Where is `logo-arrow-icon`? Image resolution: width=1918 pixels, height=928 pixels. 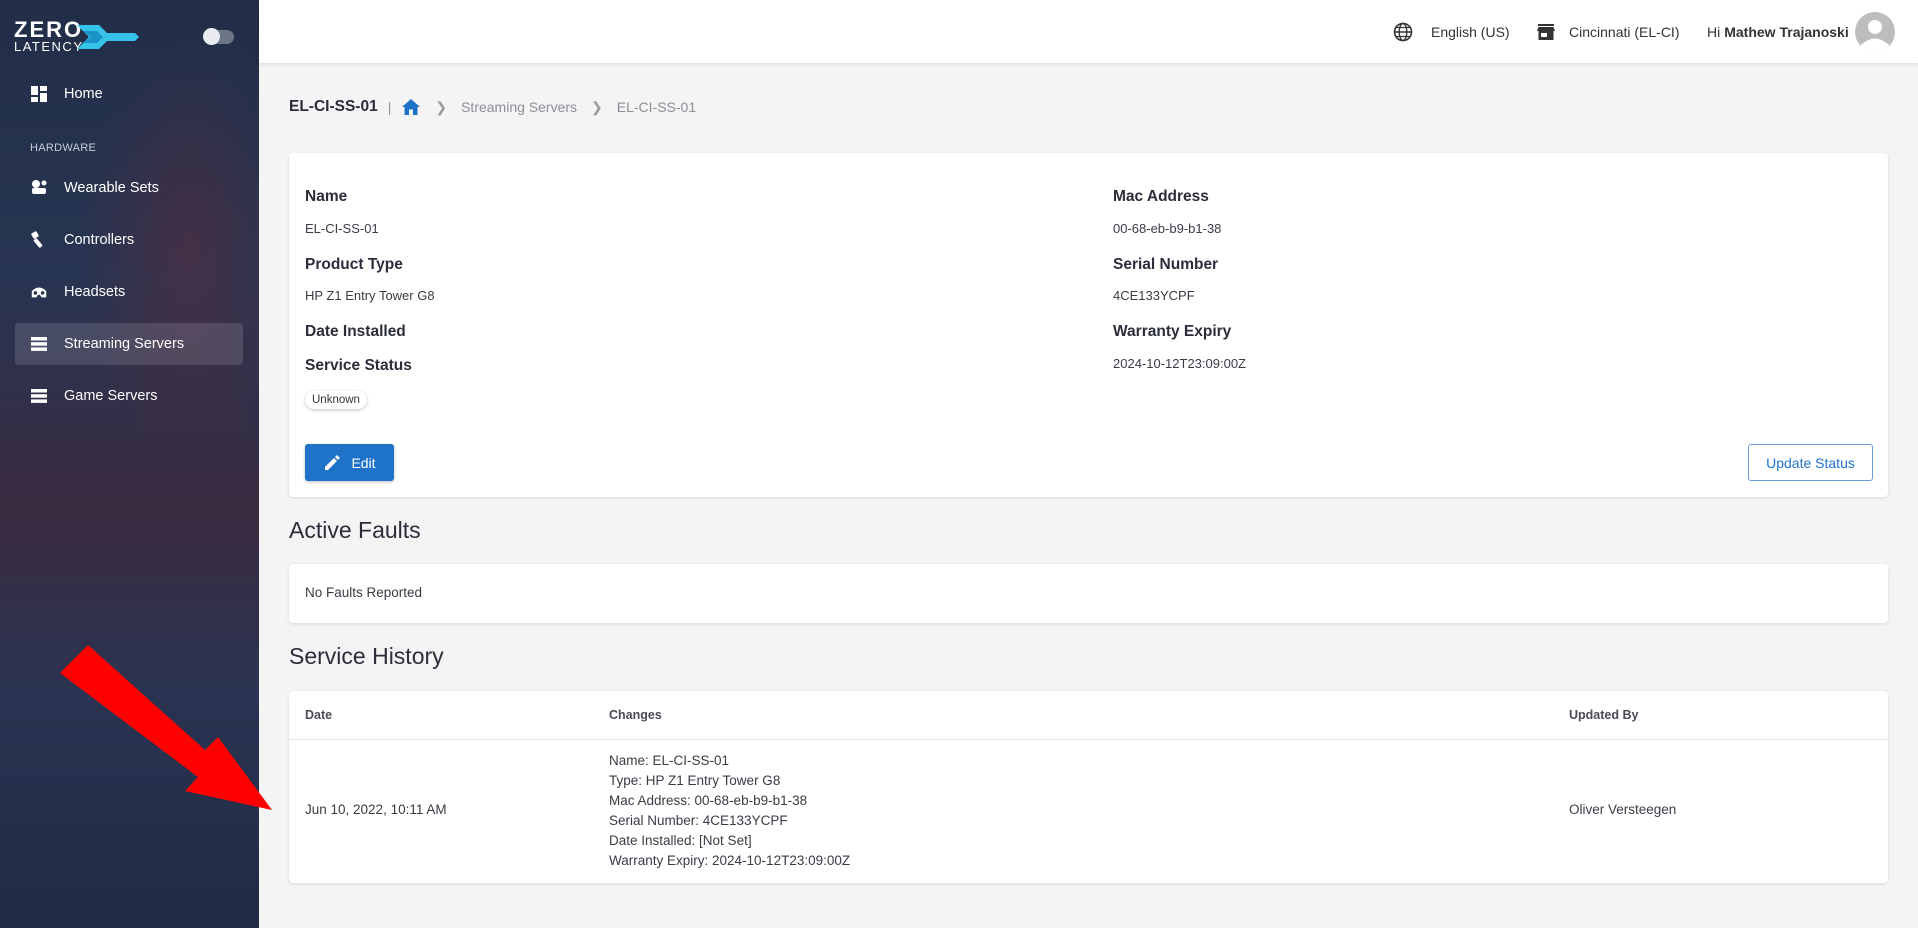 logo-arrow-icon is located at coordinates (108, 37).